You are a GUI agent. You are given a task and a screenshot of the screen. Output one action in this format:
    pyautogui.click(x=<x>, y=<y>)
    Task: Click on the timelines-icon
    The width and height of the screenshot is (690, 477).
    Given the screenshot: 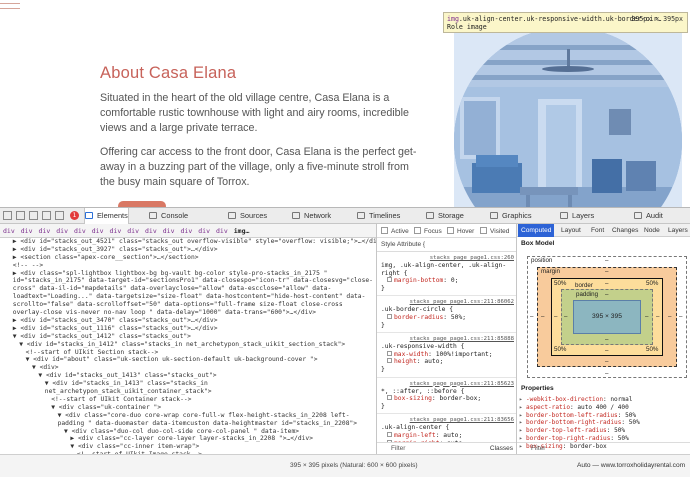 What is the action you would take?
    pyautogui.click(x=361, y=215)
    